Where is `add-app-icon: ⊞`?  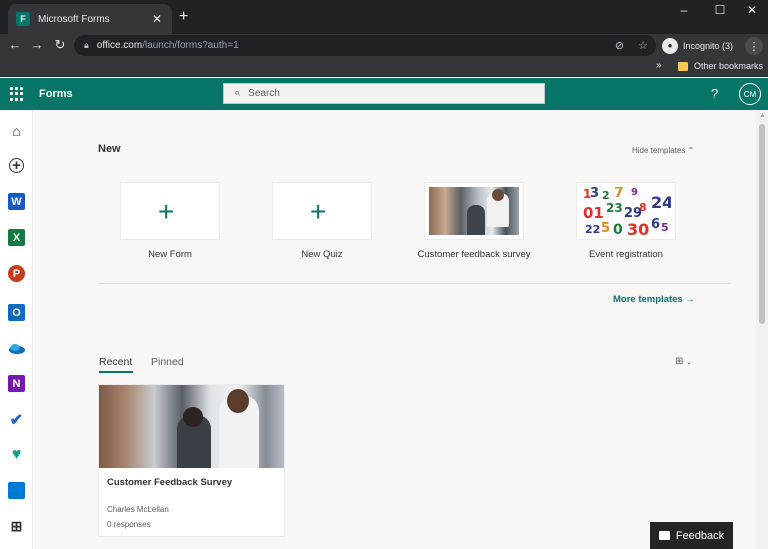
add-app-icon: ⊞ is located at coordinates (16, 526).